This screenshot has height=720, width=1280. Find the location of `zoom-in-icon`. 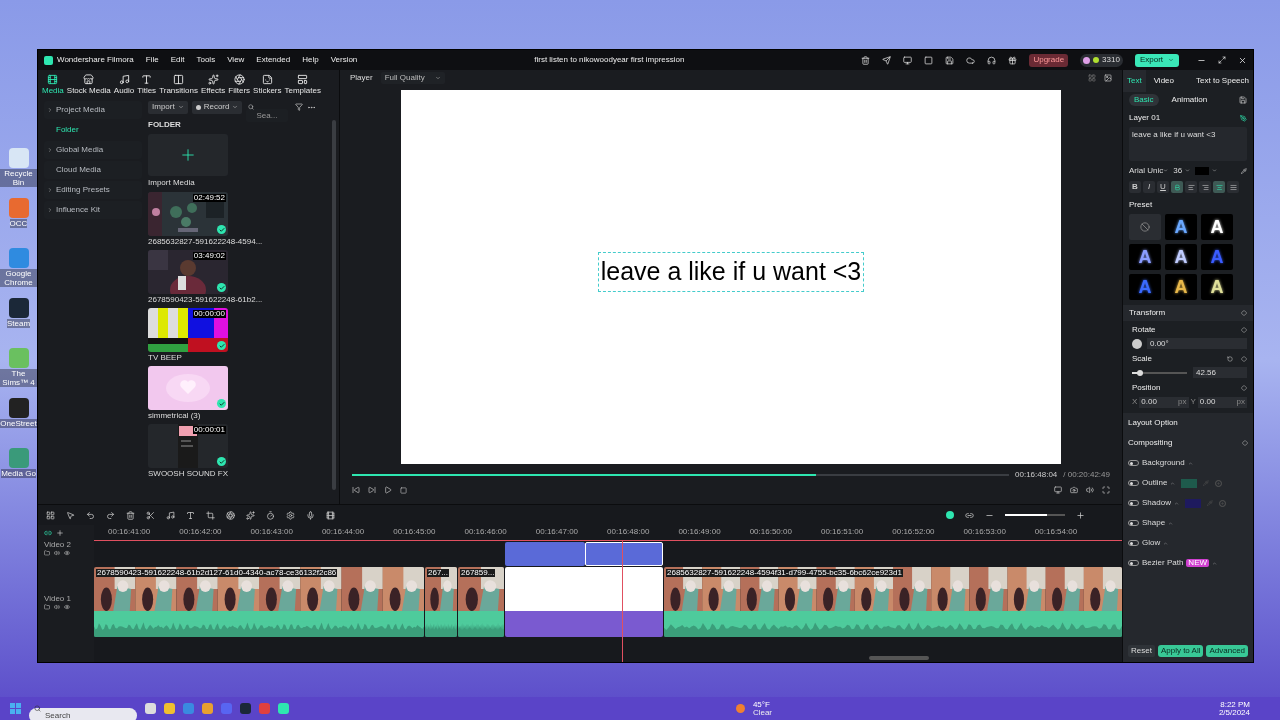

zoom-in-icon is located at coordinates (1080, 515).